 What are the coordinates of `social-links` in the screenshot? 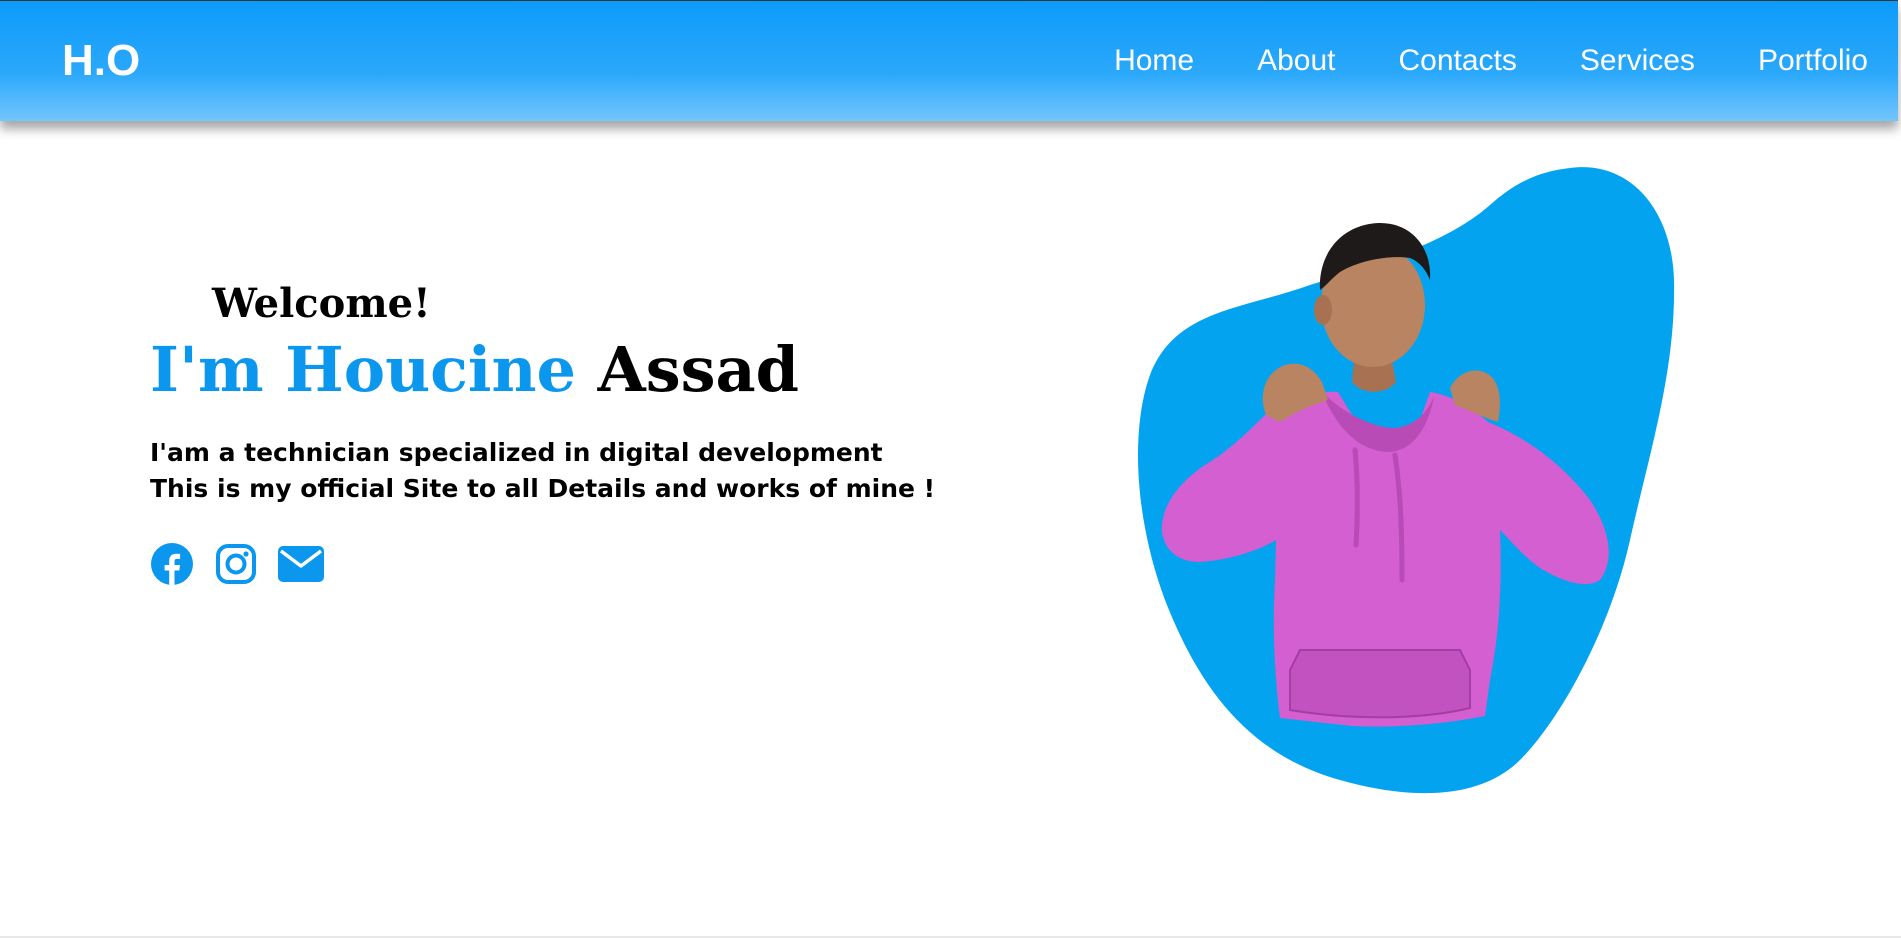 It's located at (237, 566).